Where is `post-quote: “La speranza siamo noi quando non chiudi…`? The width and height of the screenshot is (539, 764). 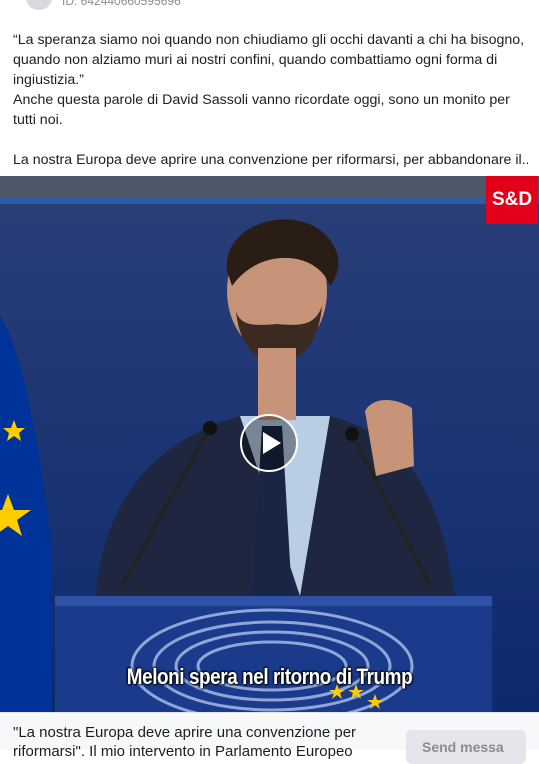
post-quote: “La speranza siamo noi quando non chiudi… is located at coordinates (269, 60).